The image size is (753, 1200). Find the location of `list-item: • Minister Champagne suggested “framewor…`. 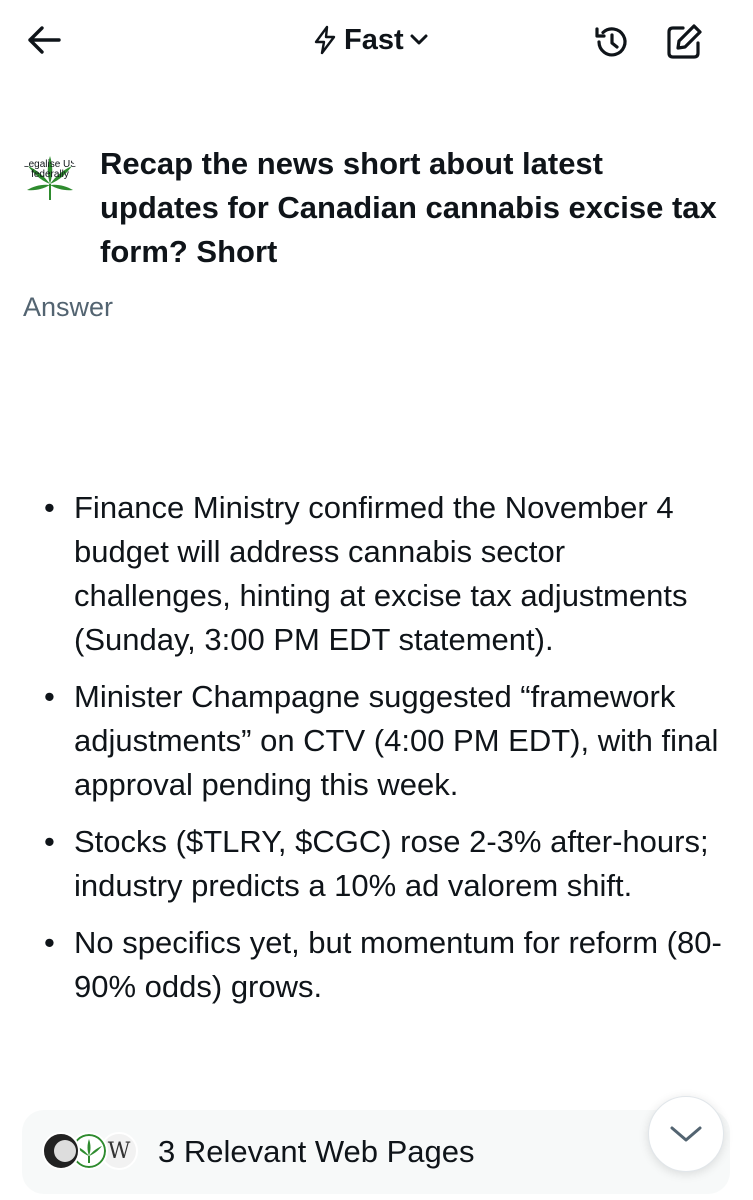

list-item: • Minister Champagne suggested “framewor… is located at coordinates (380, 741).